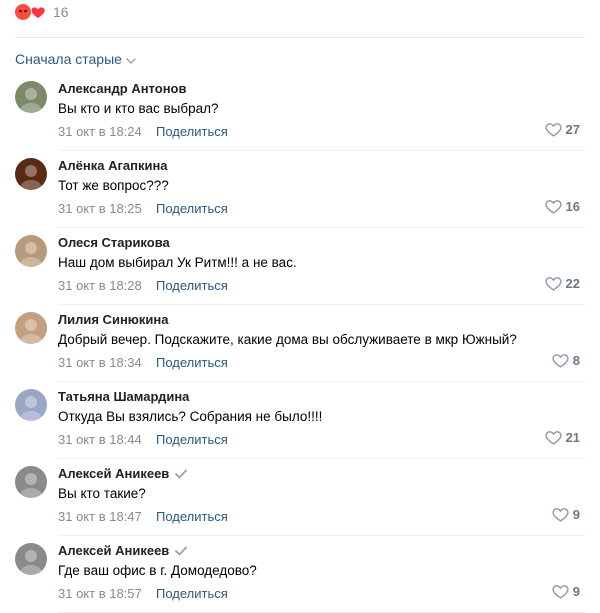 The height and width of the screenshot is (613, 600). I want to click on like-button: 22, so click(562, 283).